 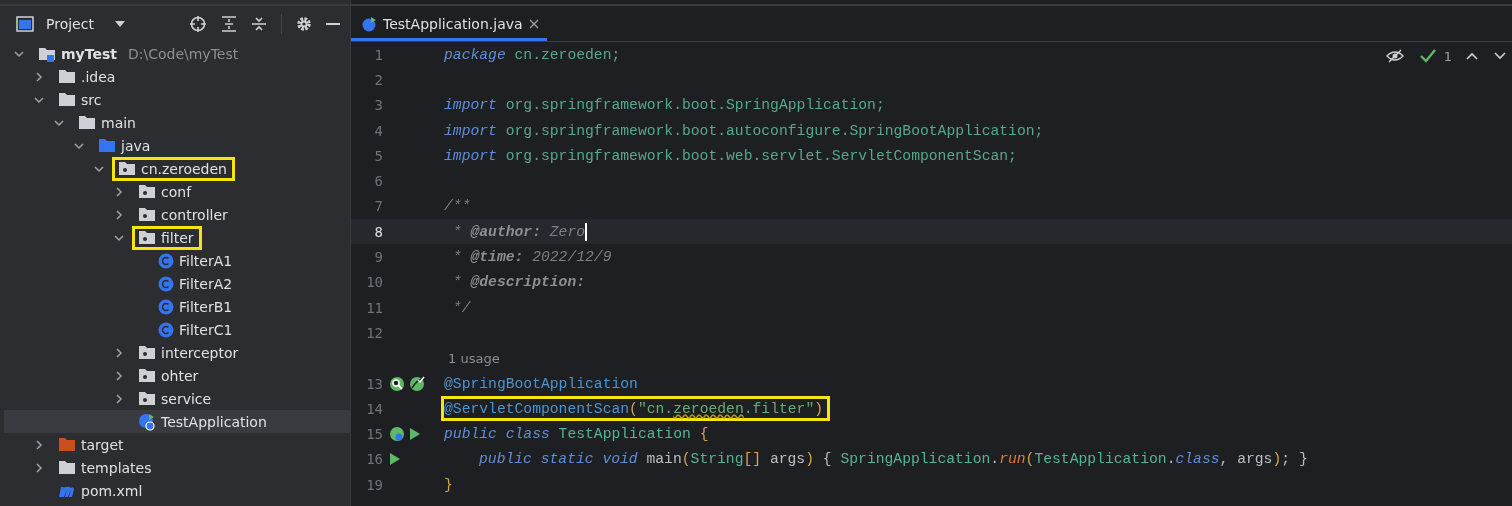 What do you see at coordinates (541, 384) in the screenshot?
I see `code-line: @SpringBootApplication` at bounding box center [541, 384].